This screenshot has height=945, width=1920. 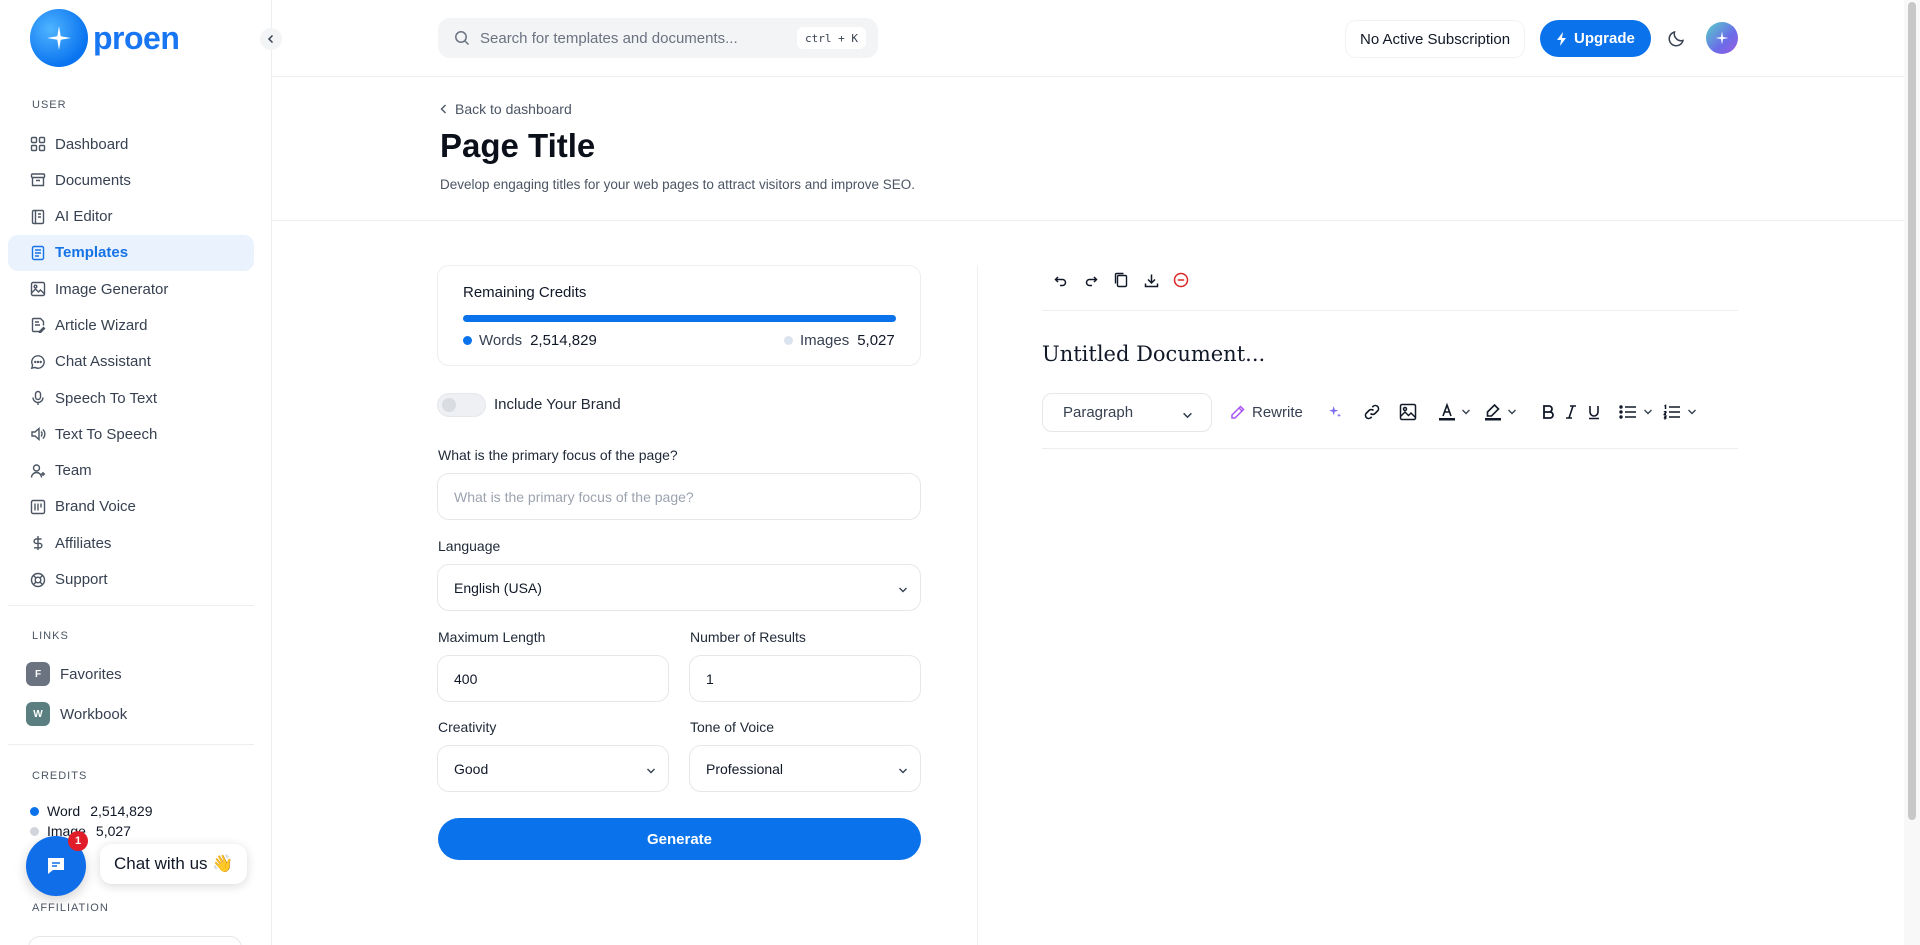 What do you see at coordinates (805, 768) in the screenshot?
I see `tone-select: Professional` at bounding box center [805, 768].